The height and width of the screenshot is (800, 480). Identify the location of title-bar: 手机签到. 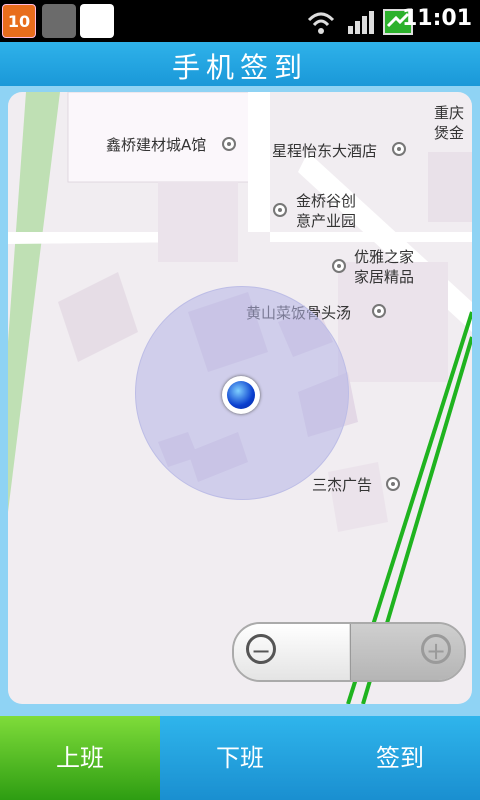
(240, 64).